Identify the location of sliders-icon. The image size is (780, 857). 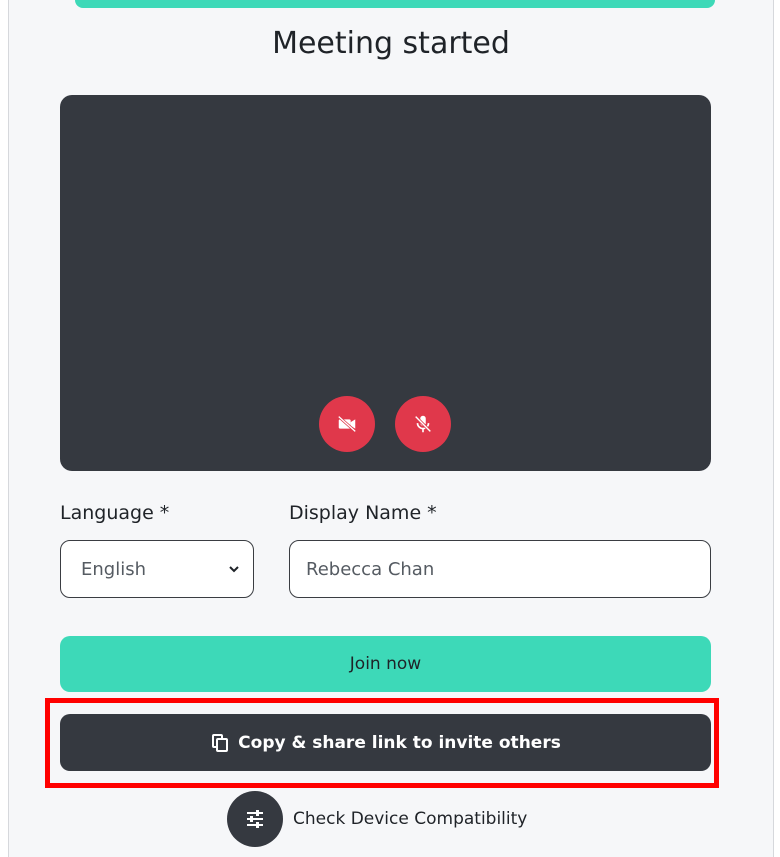
(255, 819).